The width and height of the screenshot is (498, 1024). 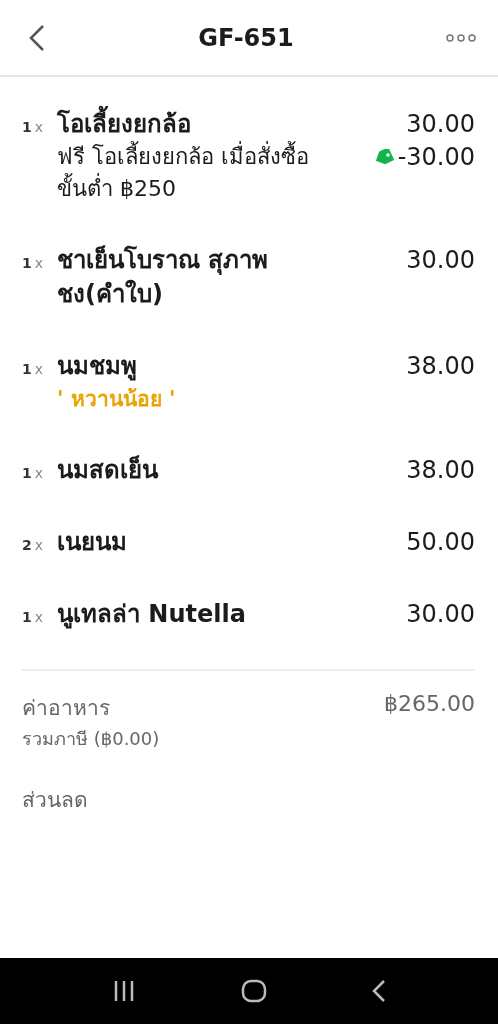 What do you see at coordinates (192, 173) in the screenshot?
I see `promo-description: ฟรี โอเลี้ยงยกล้อ เมื่อสั่งซื้อขั้นต่ำ ฿250` at bounding box center [192, 173].